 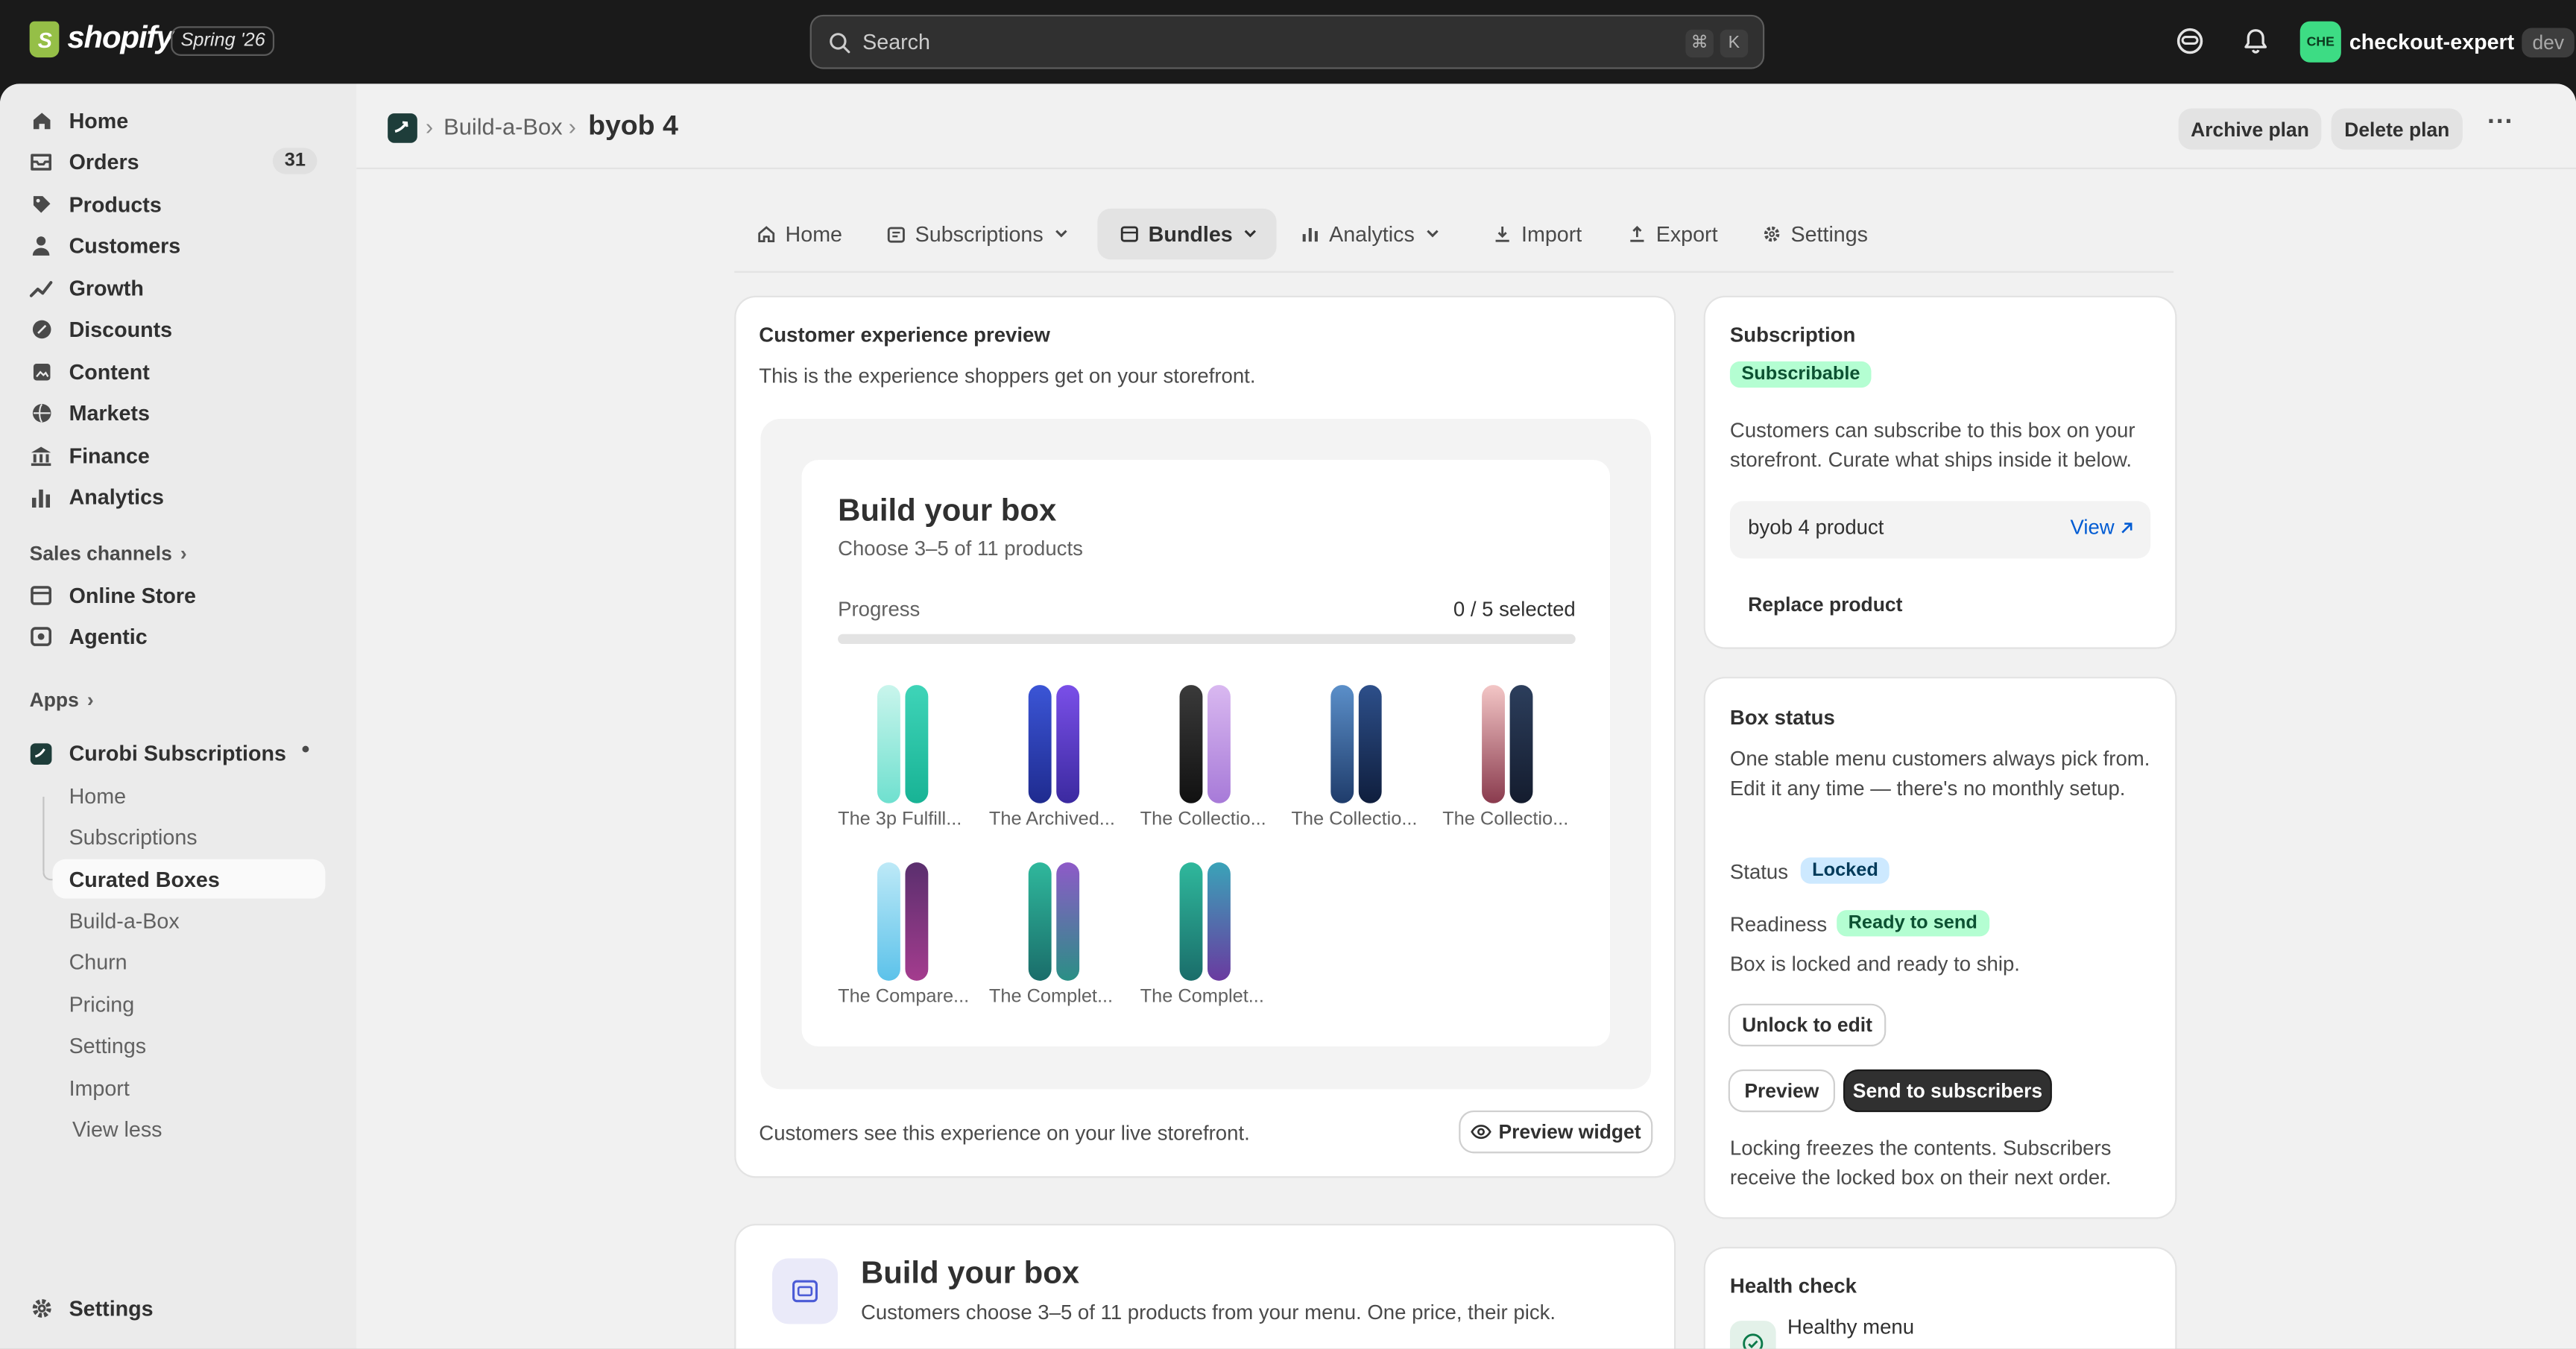 What do you see at coordinates (1845, 870) in the screenshot?
I see `status-badge: Locked` at bounding box center [1845, 870].